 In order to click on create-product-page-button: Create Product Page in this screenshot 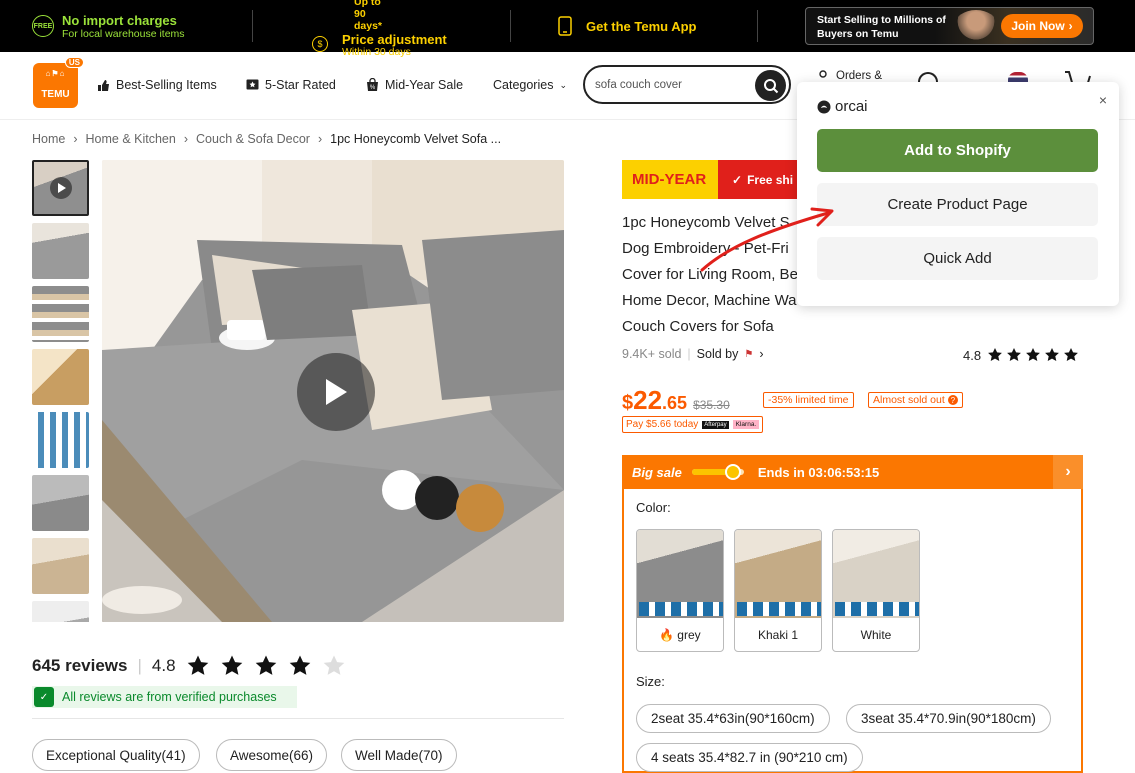, I will do `click(957, 204)`.